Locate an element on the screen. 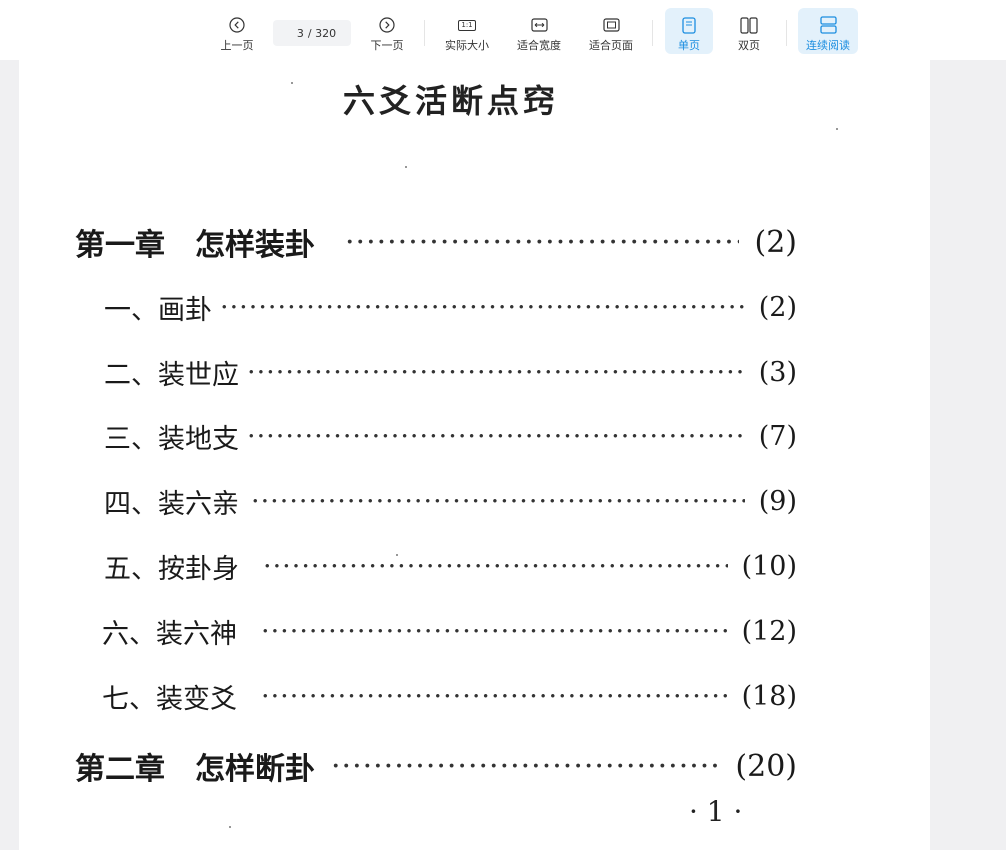  fit-width-button: 适合宽度 is located at coordinates (539, 31).